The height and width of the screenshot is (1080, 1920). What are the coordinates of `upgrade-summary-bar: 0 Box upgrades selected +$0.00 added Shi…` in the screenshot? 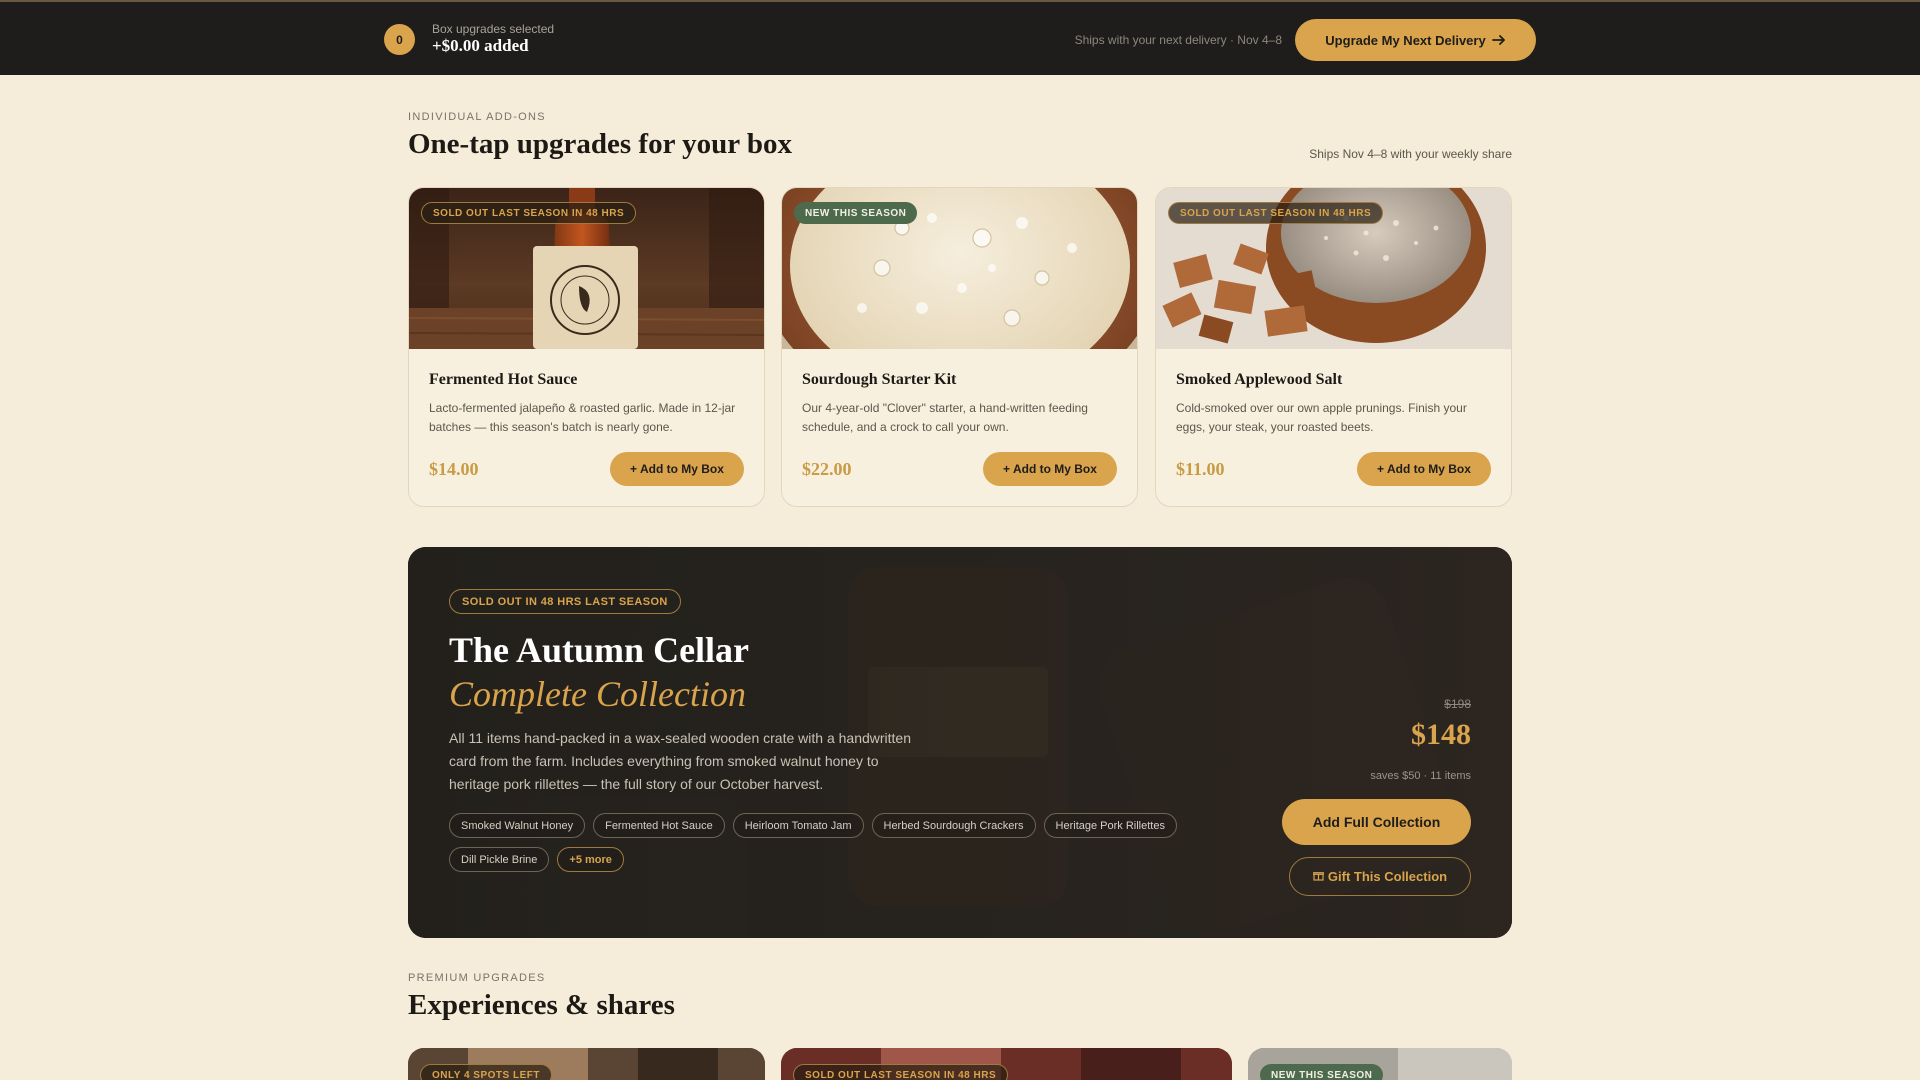 It's located at (960, 37).